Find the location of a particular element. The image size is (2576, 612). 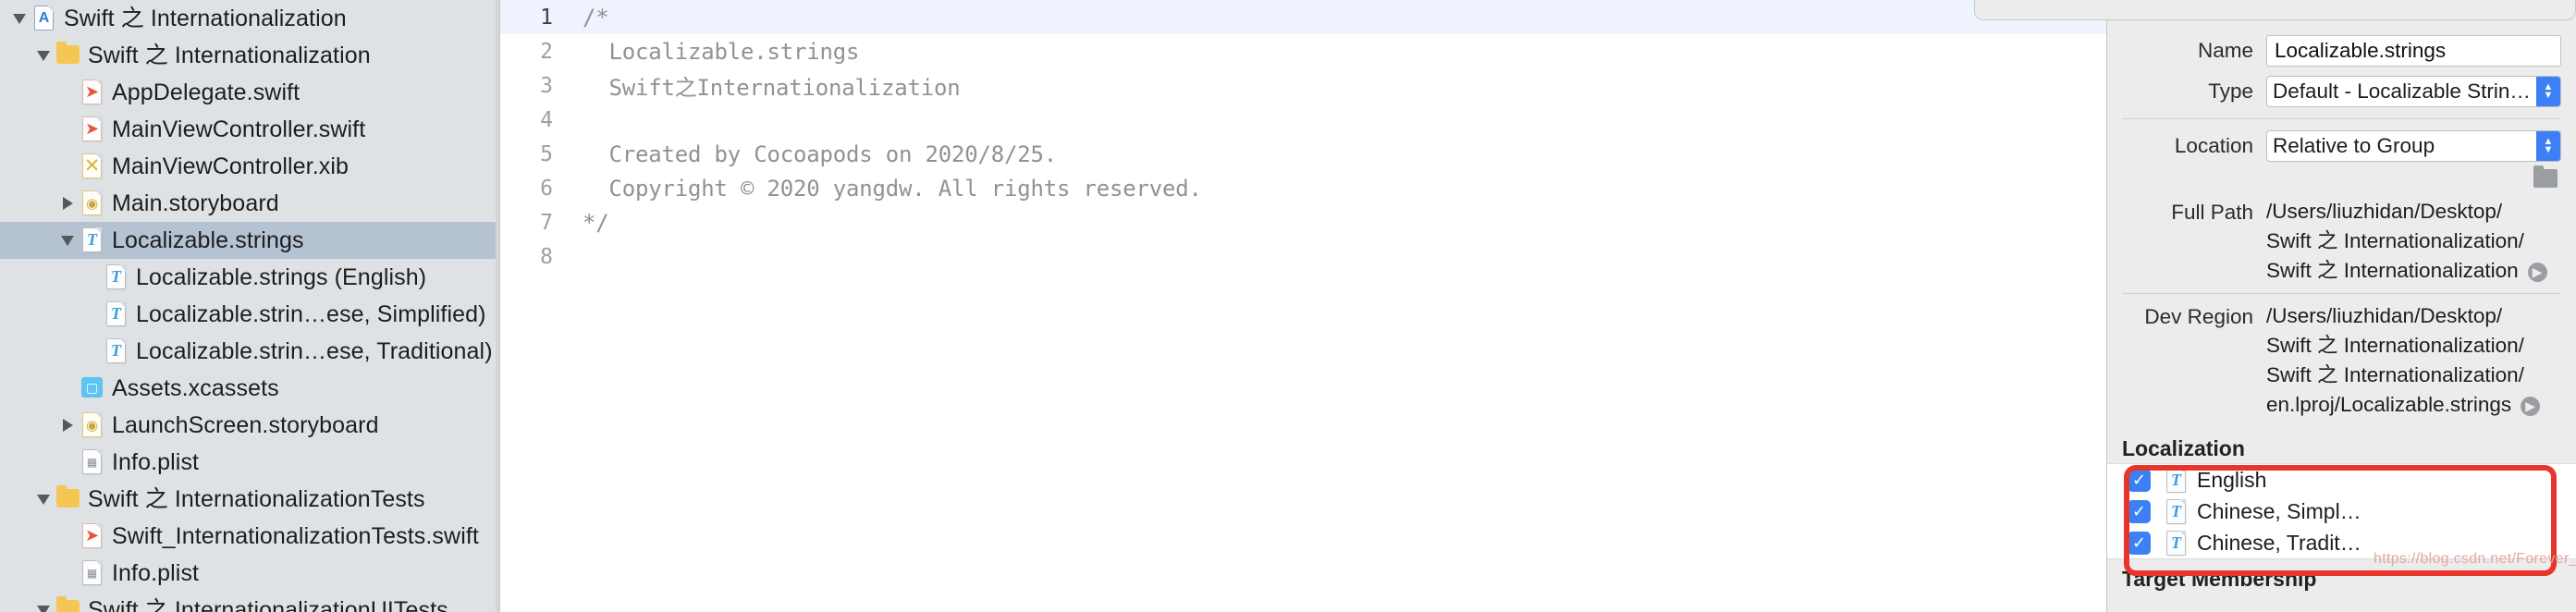

localization-label: English is located at coordinates (2232, 479).